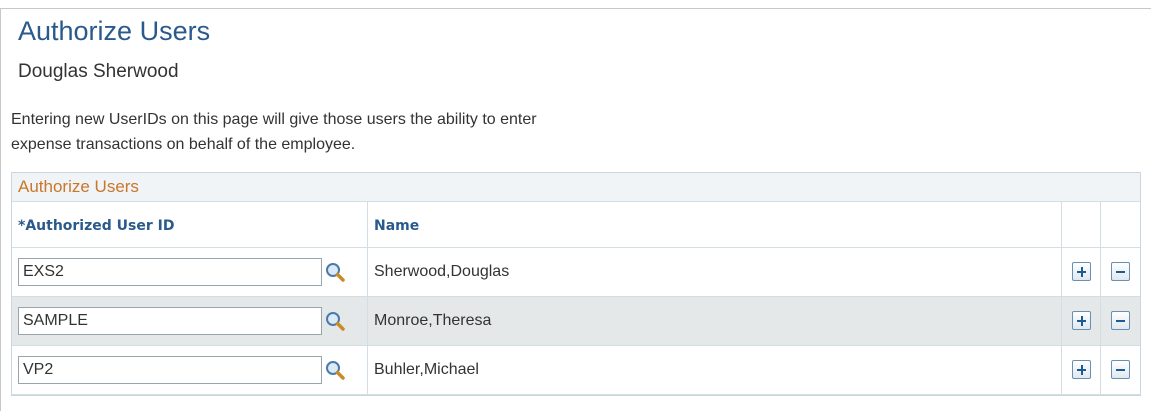  I want to click on table-row: Buhler,Michael, so click(576, 370).